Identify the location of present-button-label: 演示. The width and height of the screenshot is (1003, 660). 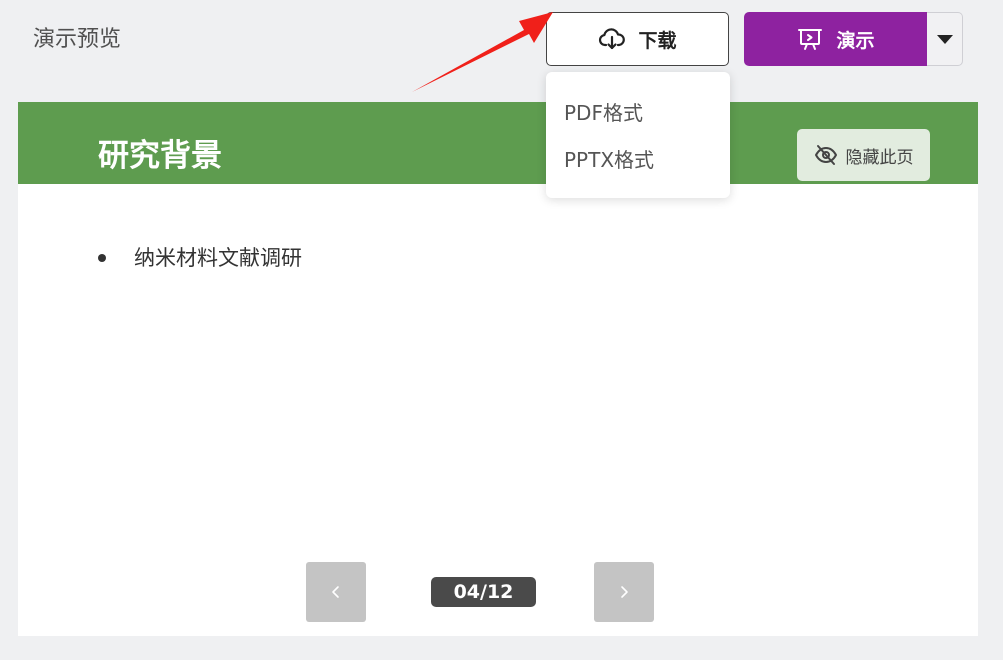
(855, 40).